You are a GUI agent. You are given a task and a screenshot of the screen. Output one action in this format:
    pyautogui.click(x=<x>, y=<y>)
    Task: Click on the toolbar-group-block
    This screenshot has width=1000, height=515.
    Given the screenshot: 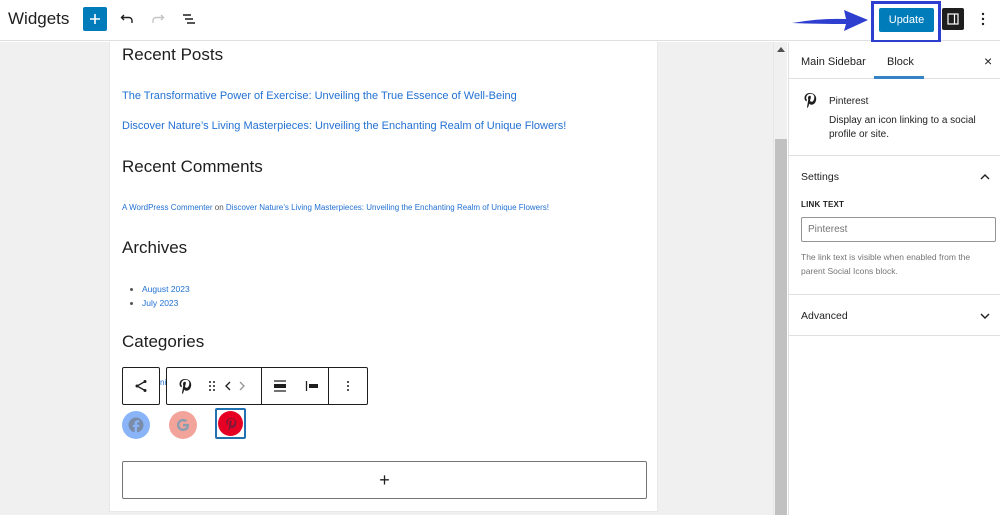 What is the action you would take?
    pyautogui.click(x=214, y=386)
    